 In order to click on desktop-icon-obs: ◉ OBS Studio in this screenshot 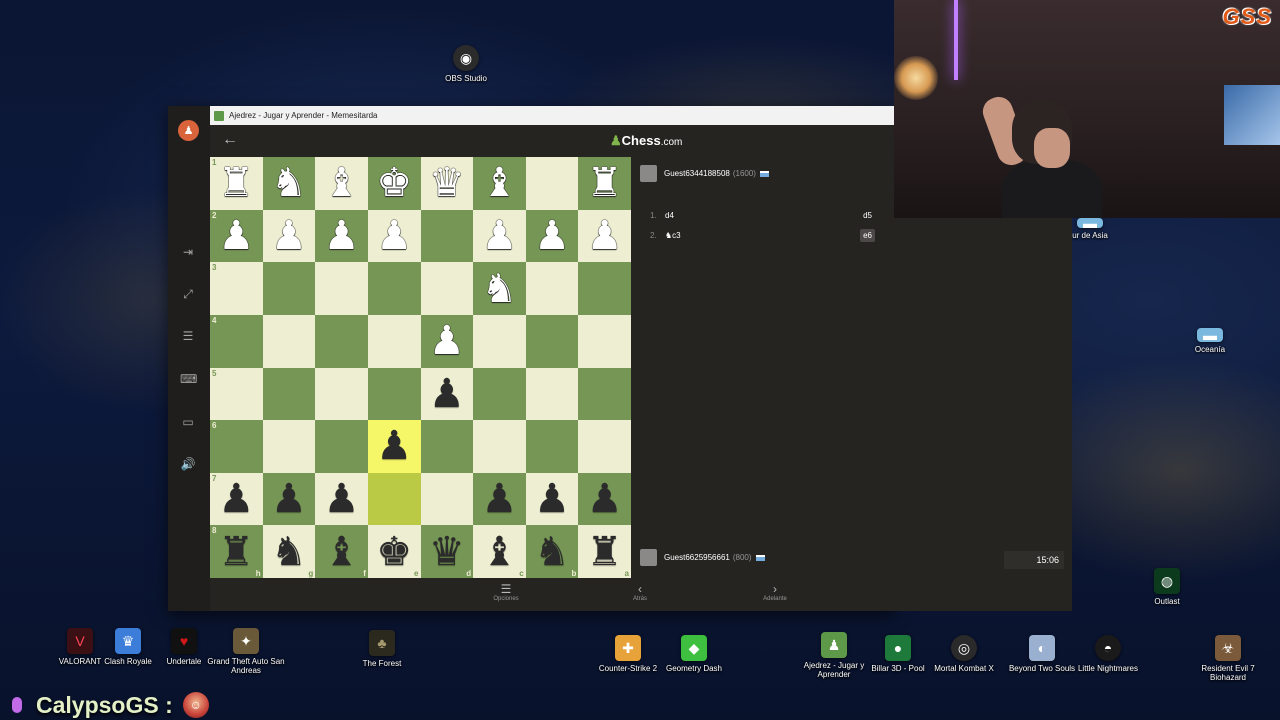, I will do `click(466, 64)`.